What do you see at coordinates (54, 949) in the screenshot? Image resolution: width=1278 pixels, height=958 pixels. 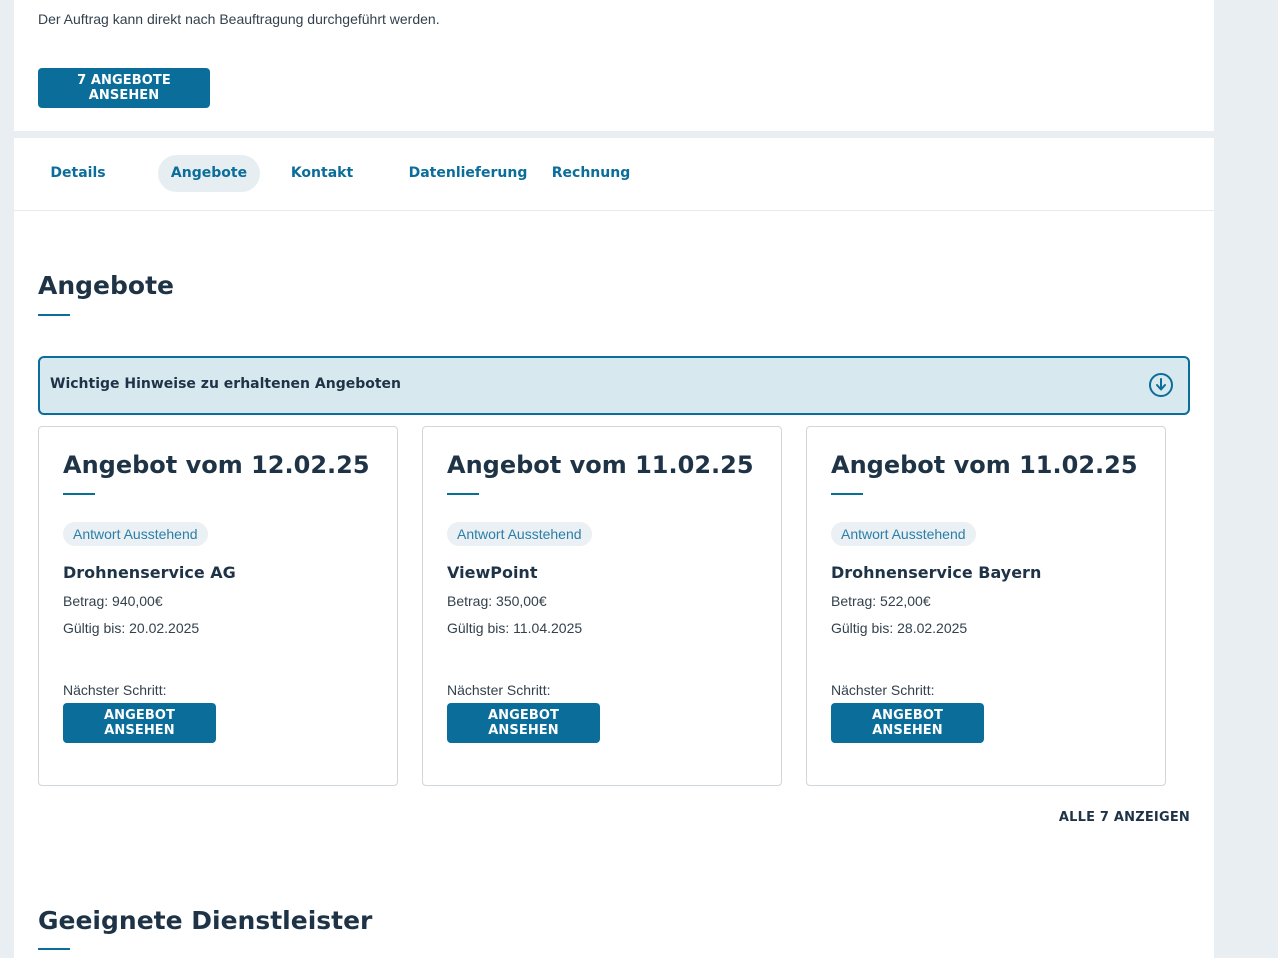 I see `providers-title-underline` at bounding box center [54, 949].